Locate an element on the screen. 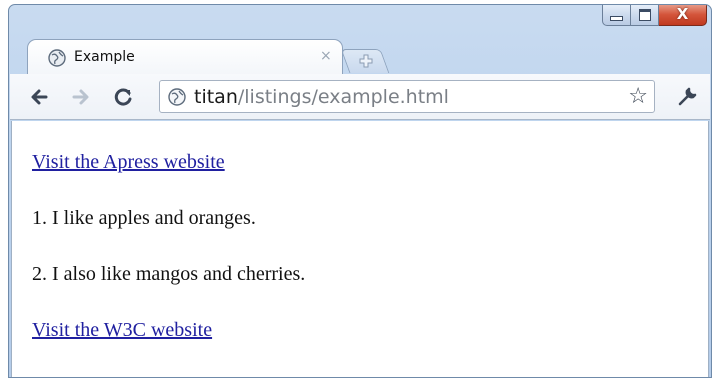 This screenshot has height=383, width=715. reload-button is located at coordinates (123, 97).